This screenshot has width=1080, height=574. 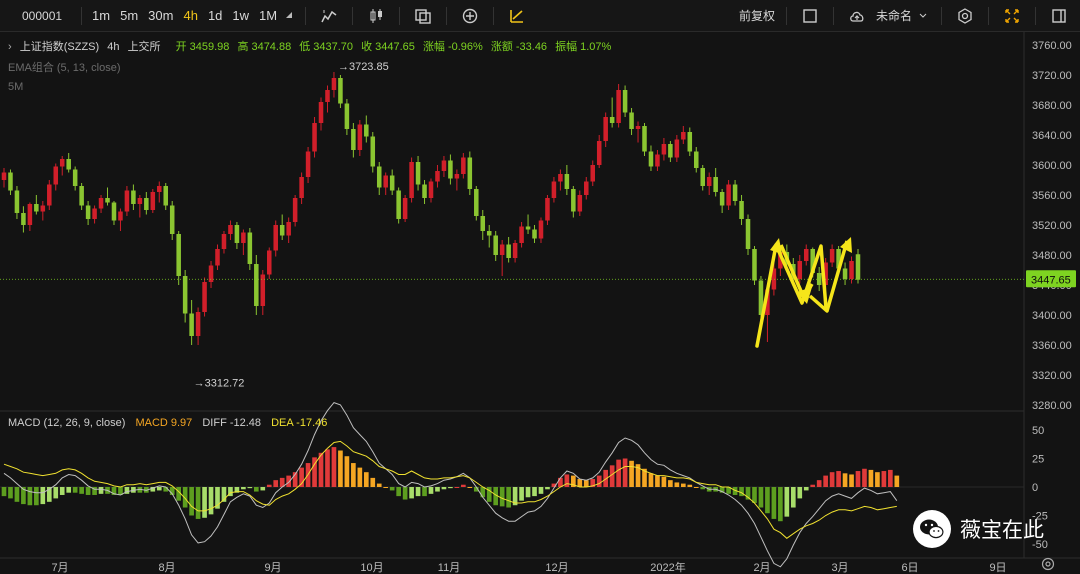 I want to click on expand-arrows-icon, so click(x=1012, y=16).